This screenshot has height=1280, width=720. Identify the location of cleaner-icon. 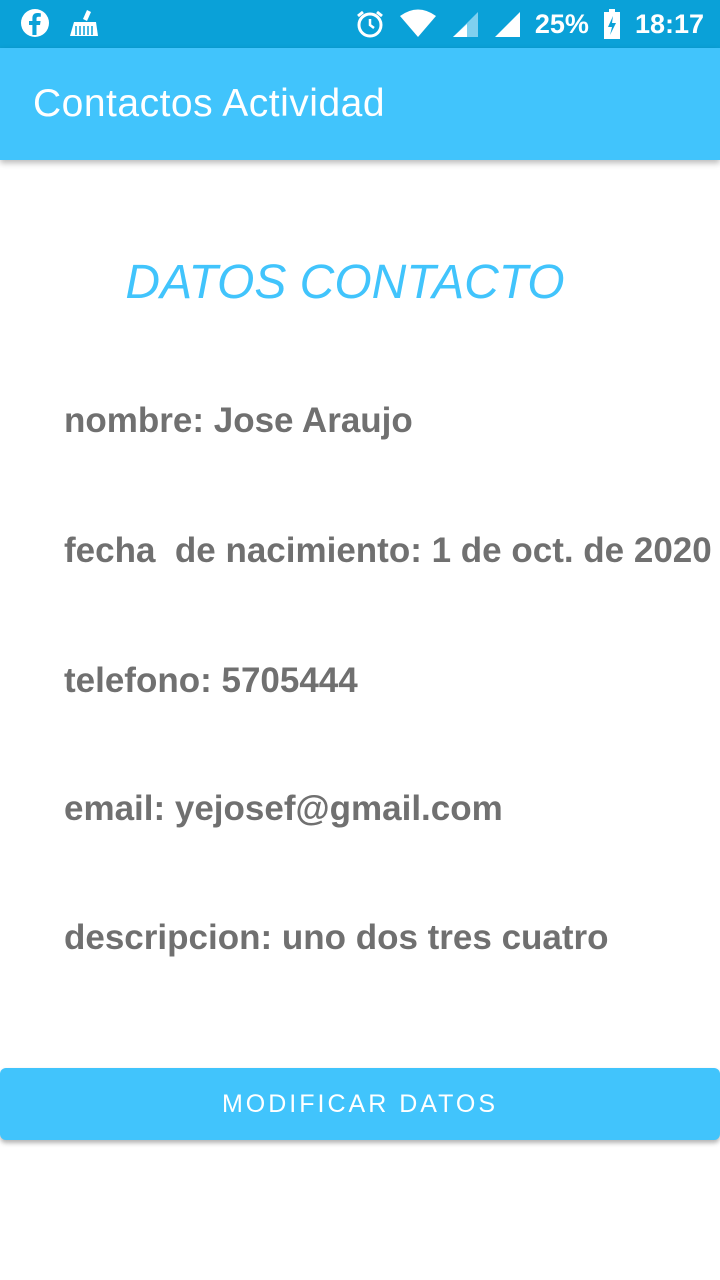
(84, 23).